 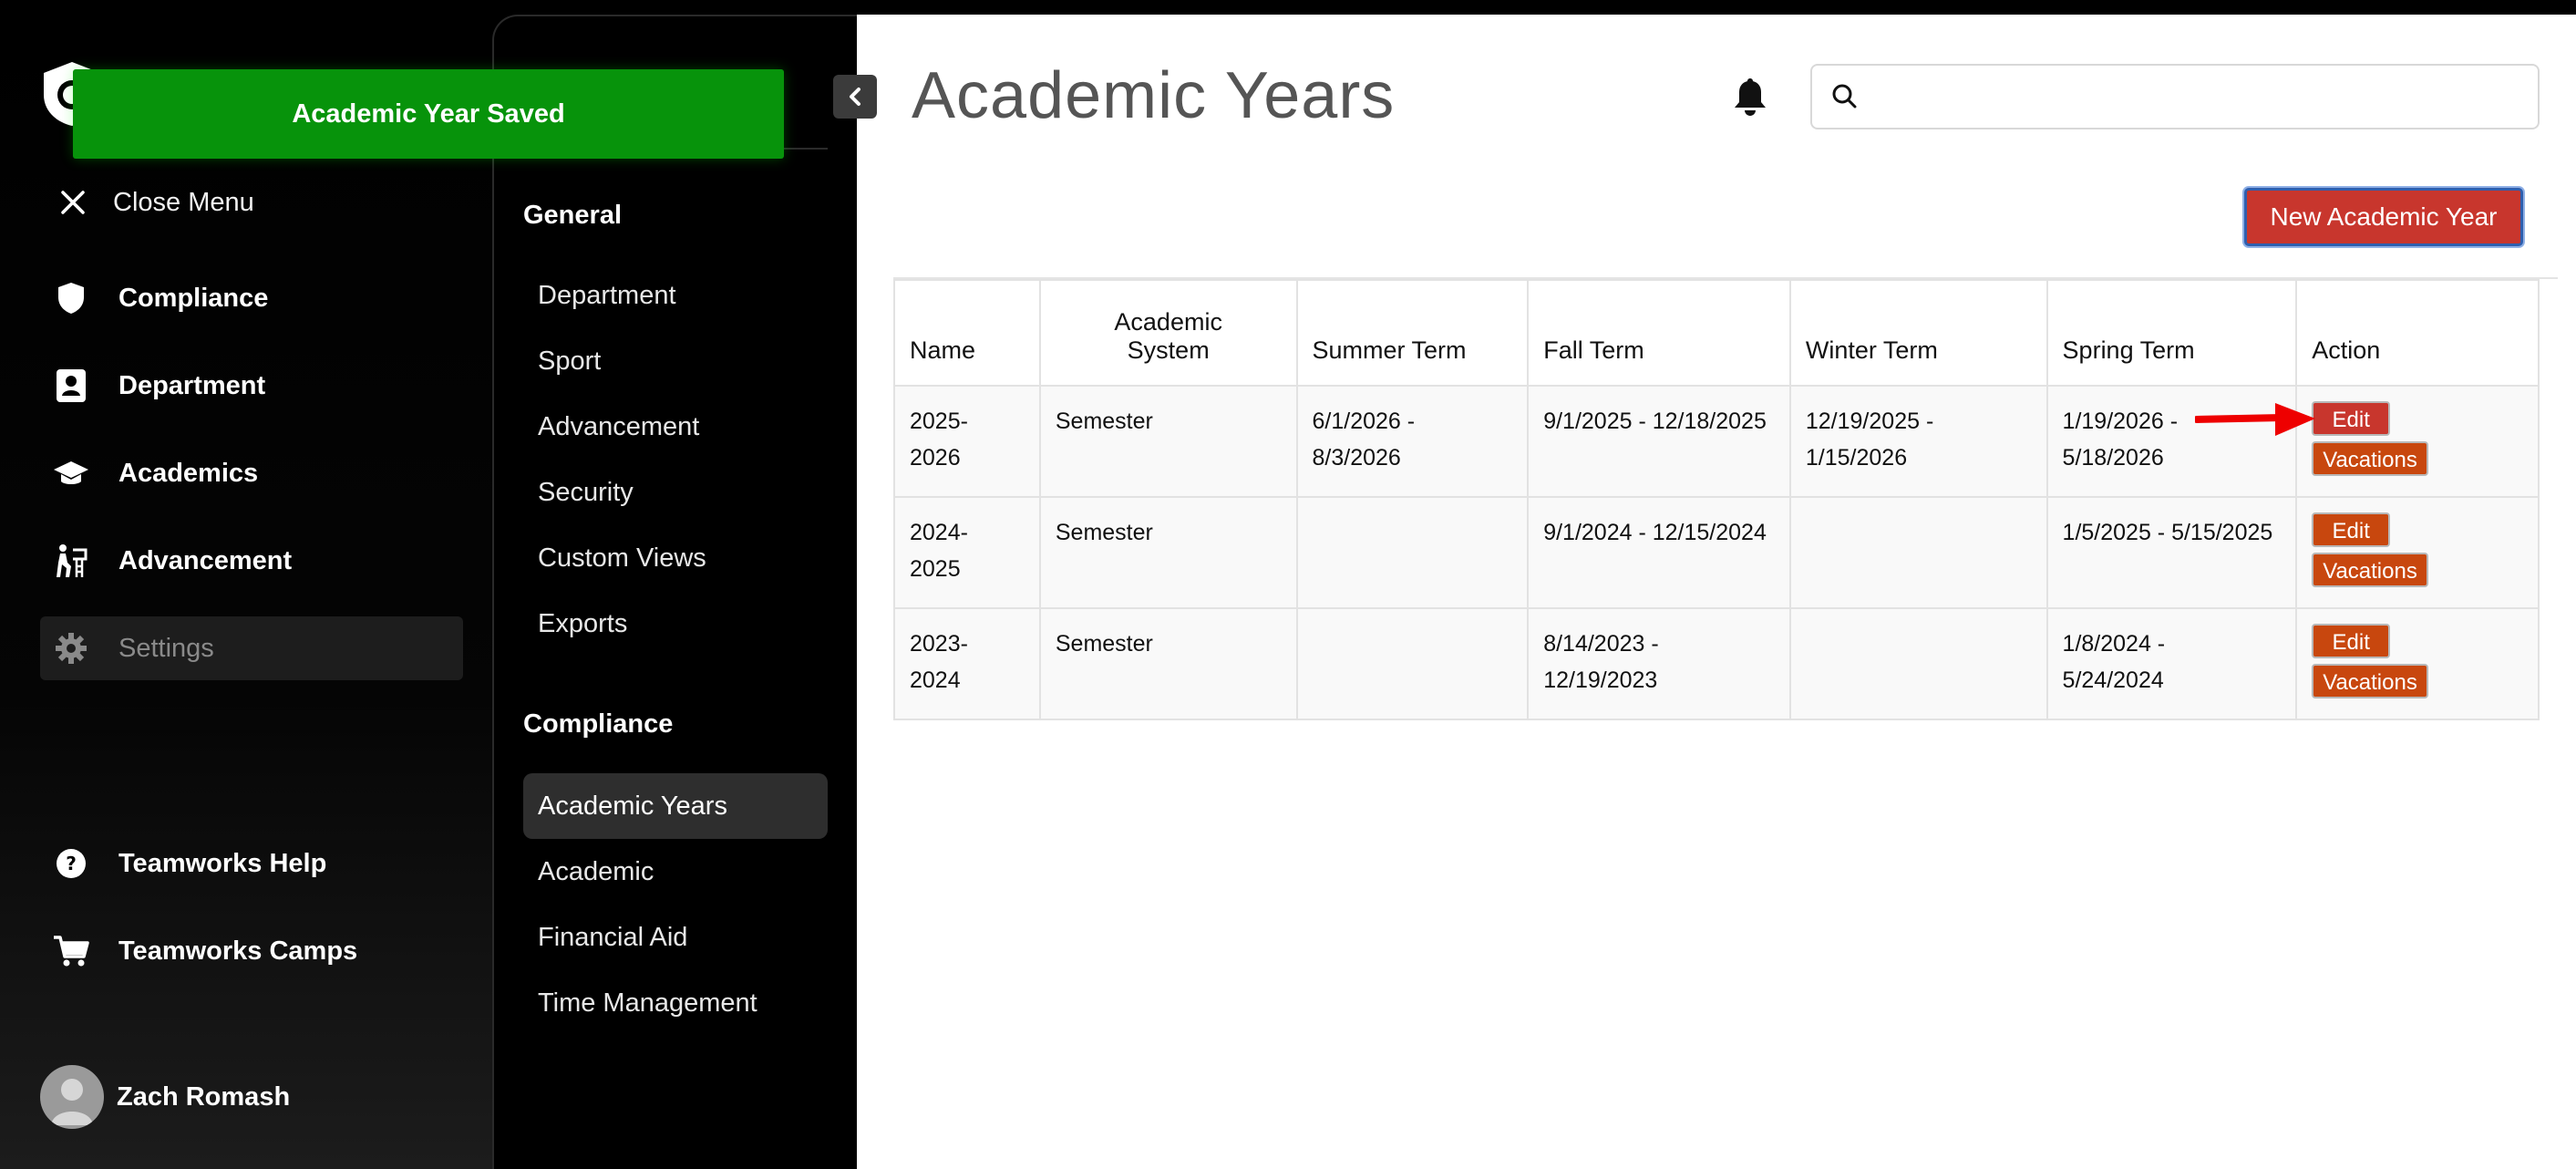 I want to click on question-circle-icon: ?, so click(x=71, y=863).